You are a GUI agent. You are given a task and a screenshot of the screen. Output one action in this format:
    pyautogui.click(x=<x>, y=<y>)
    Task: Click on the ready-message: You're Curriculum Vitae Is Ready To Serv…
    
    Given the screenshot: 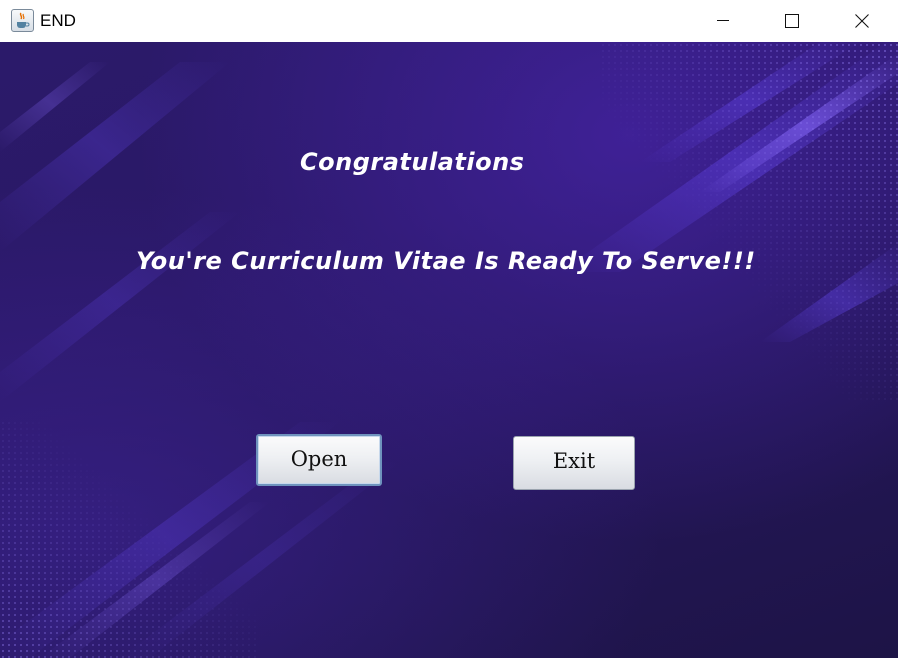 What is the action you would take?
    pyautogui.click(x=446, y=261)
    